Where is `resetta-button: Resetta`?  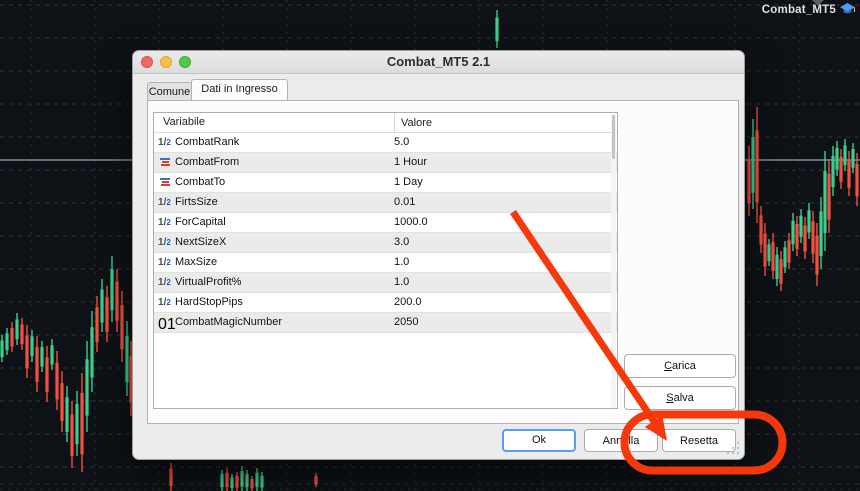 resetta-button: Resetta is located at coordinates (699, 440).